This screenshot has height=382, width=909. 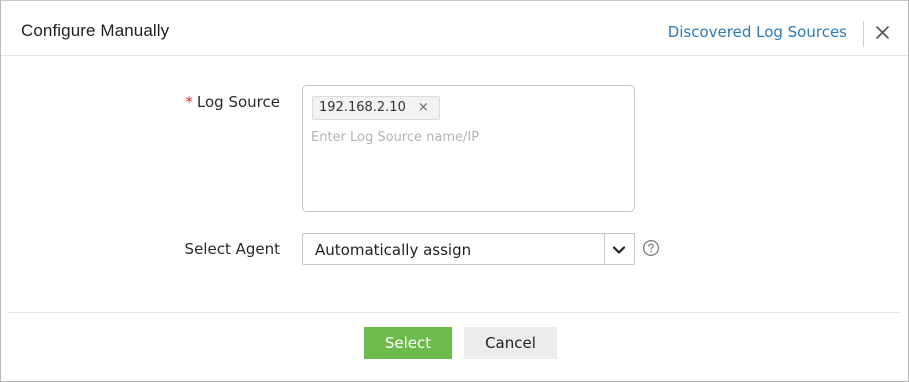 I want to click on select-agent-value: Automatically assign, so click(x=393, y=250).